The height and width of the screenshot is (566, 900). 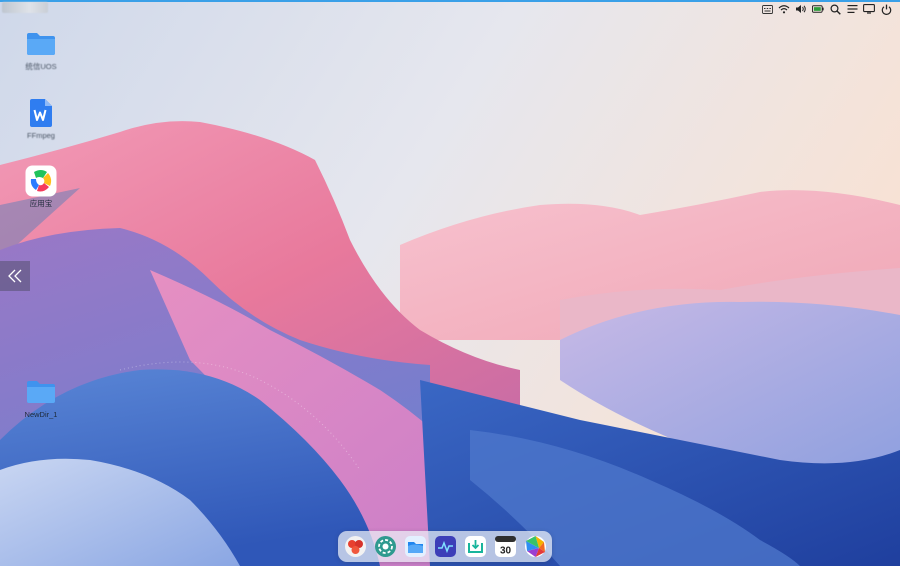 I want to click on search-icon, so click(x=835, y=9).